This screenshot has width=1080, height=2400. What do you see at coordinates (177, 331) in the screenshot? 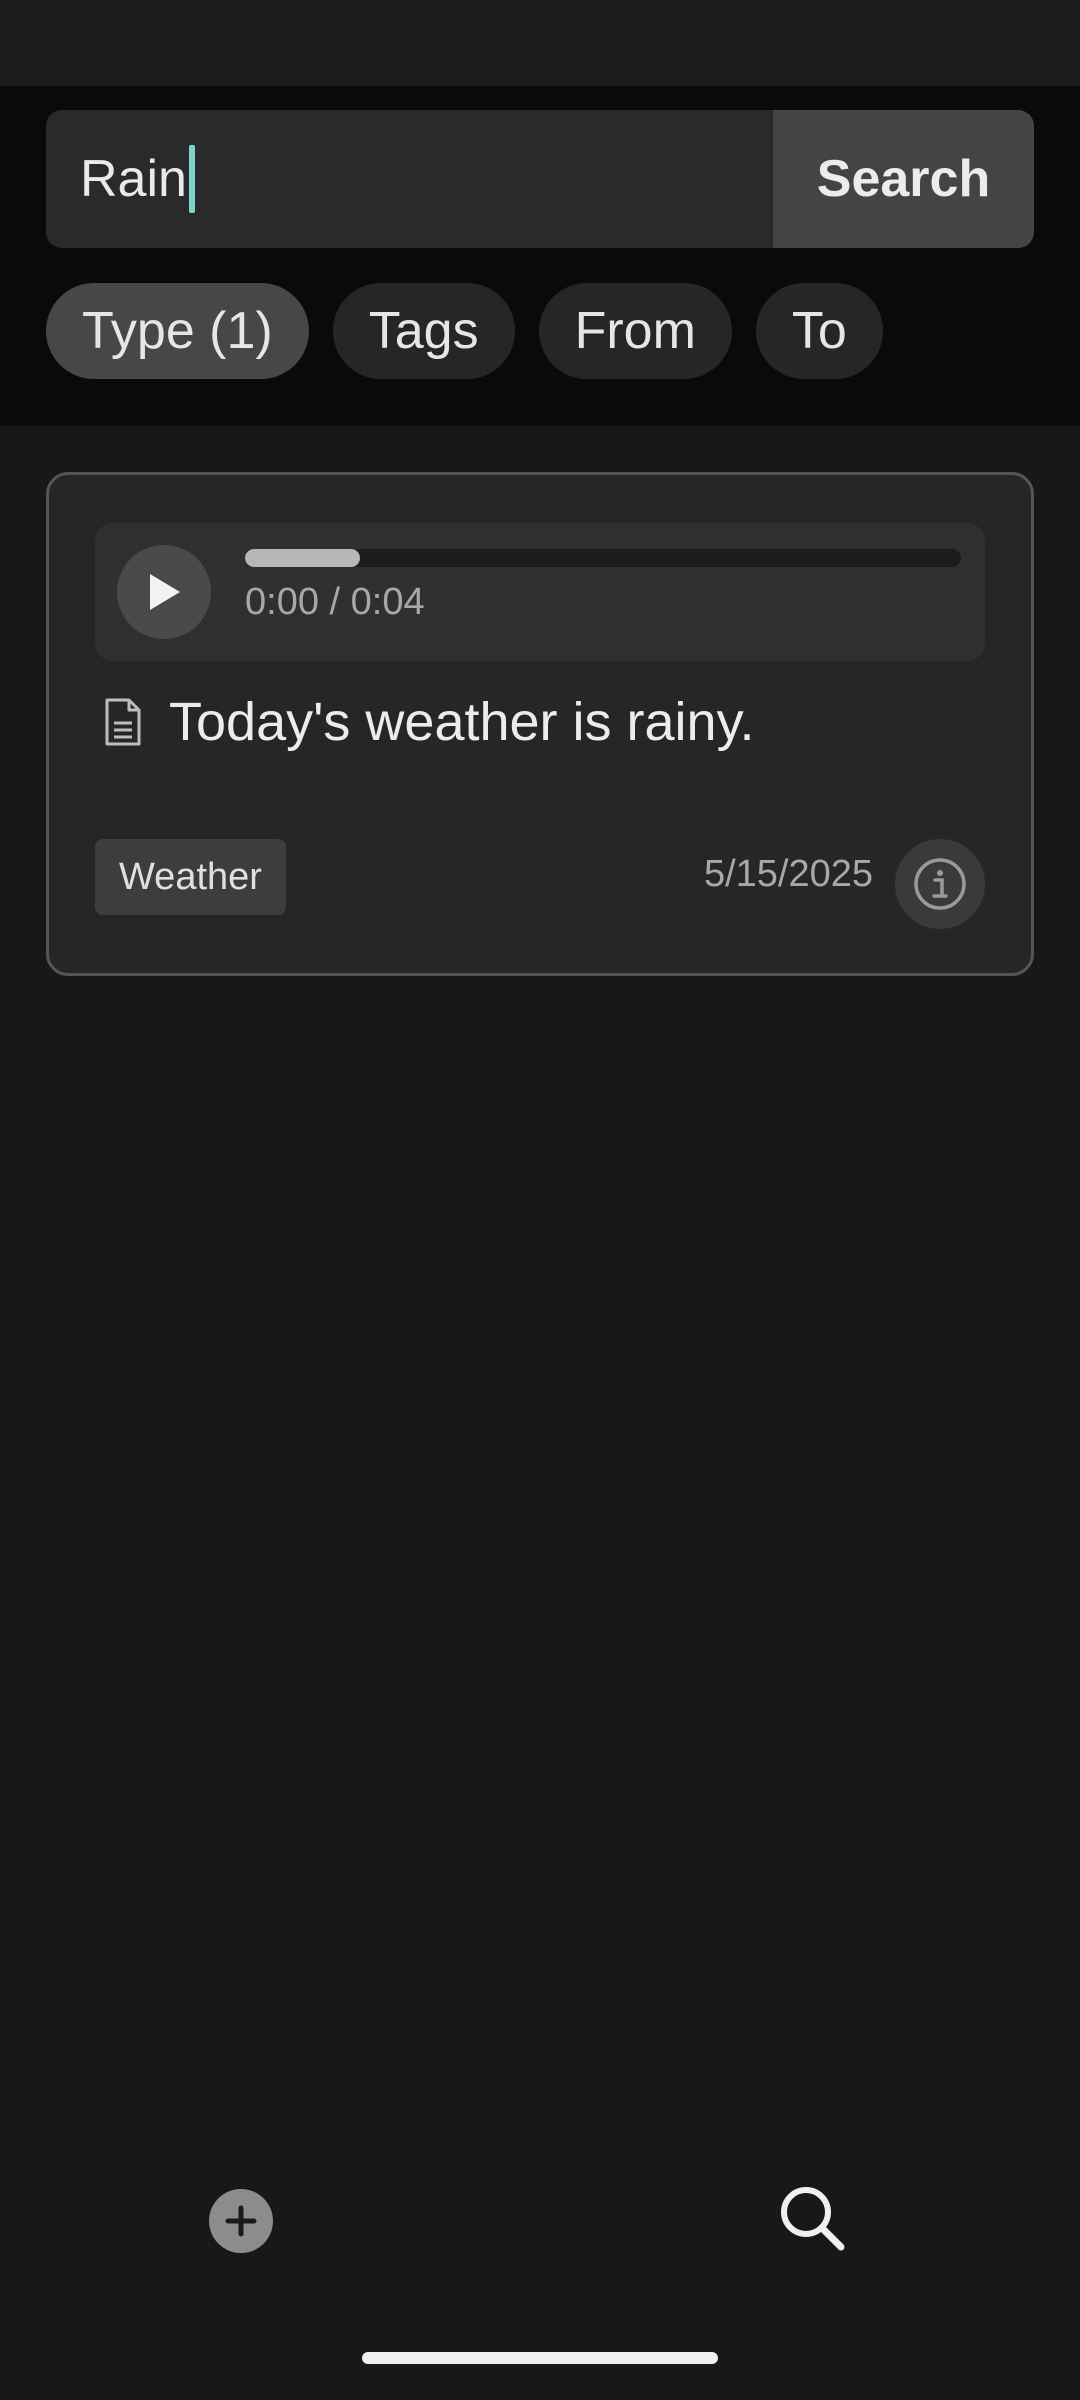
I see `filter-chip-type: Type (1)` at bounding box center [177, 331].